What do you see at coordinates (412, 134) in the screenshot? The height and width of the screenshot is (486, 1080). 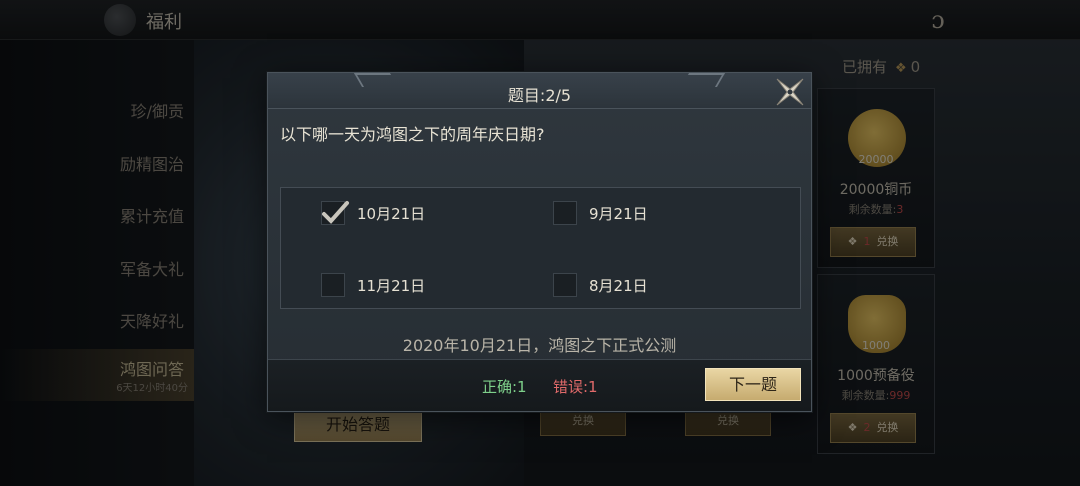 I see `question-text: 以下哪一天为鸿图之下的周年庆日期?` at bounding box center [412, 134].